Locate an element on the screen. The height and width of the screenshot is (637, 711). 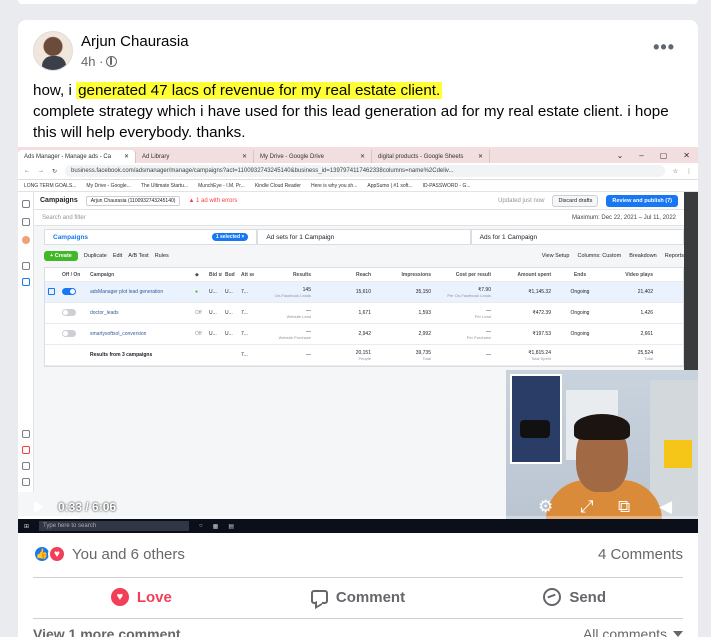
col-header: Video plays is located at coordinates (631, 275).